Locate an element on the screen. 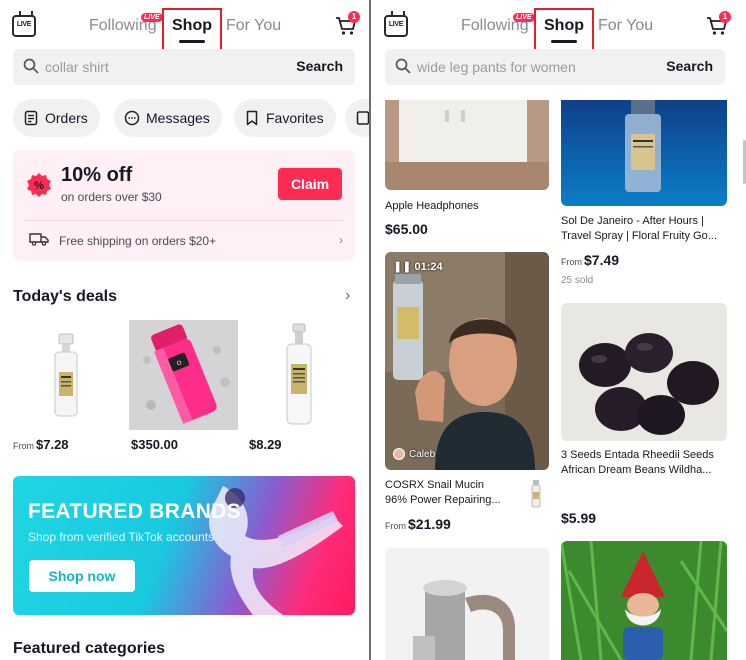 This screenshot has width=746, height=660. search-bar: wide leg pants for women Search is located at coordinates (555, 67).